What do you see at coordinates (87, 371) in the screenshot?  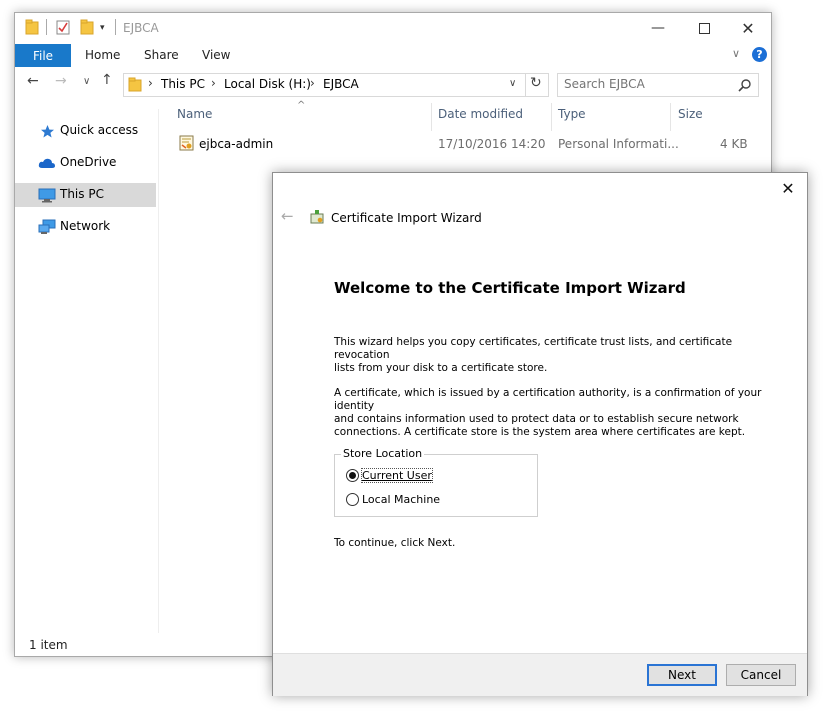 I see `navigation-pane: Quick access OneDrive This PC Network` at bounding box center [87, 371].